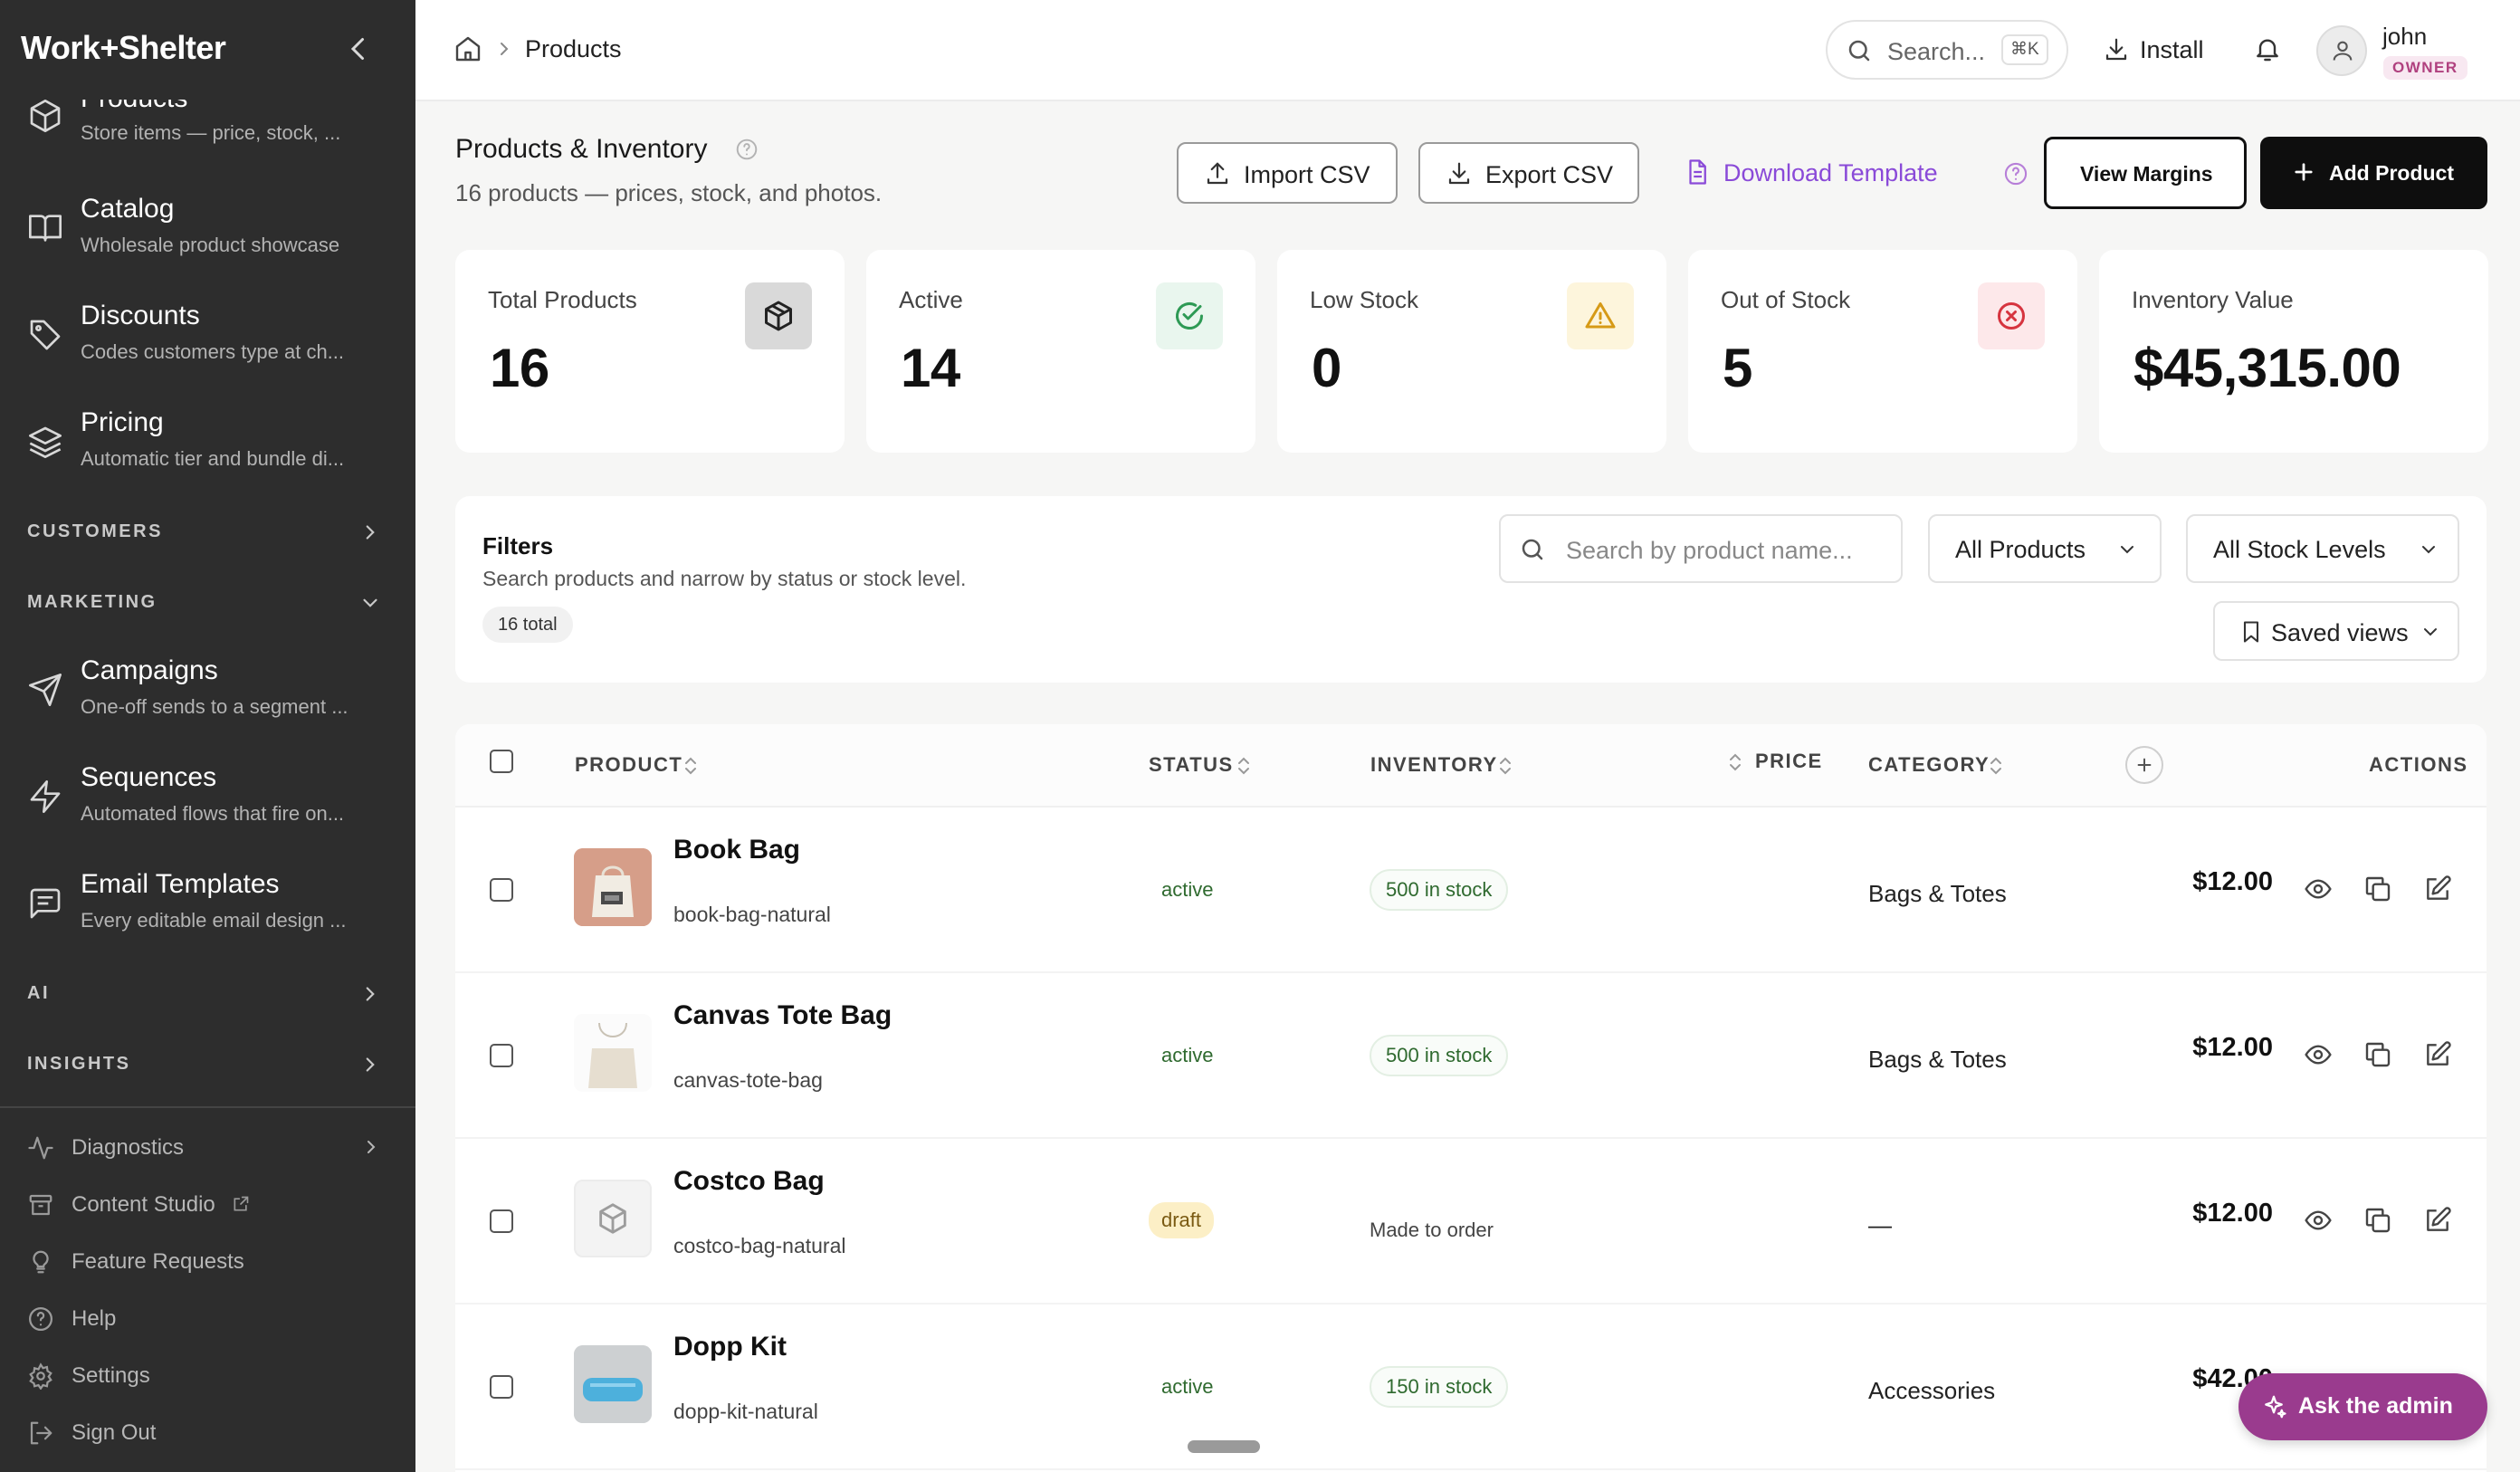 Image resolution: width=2520 pixels, height=1472 pixels. Describe the element at coordinates (207, 1204) in the screenshot. I see `sidebar-content-studio: Content Studio` at that location.